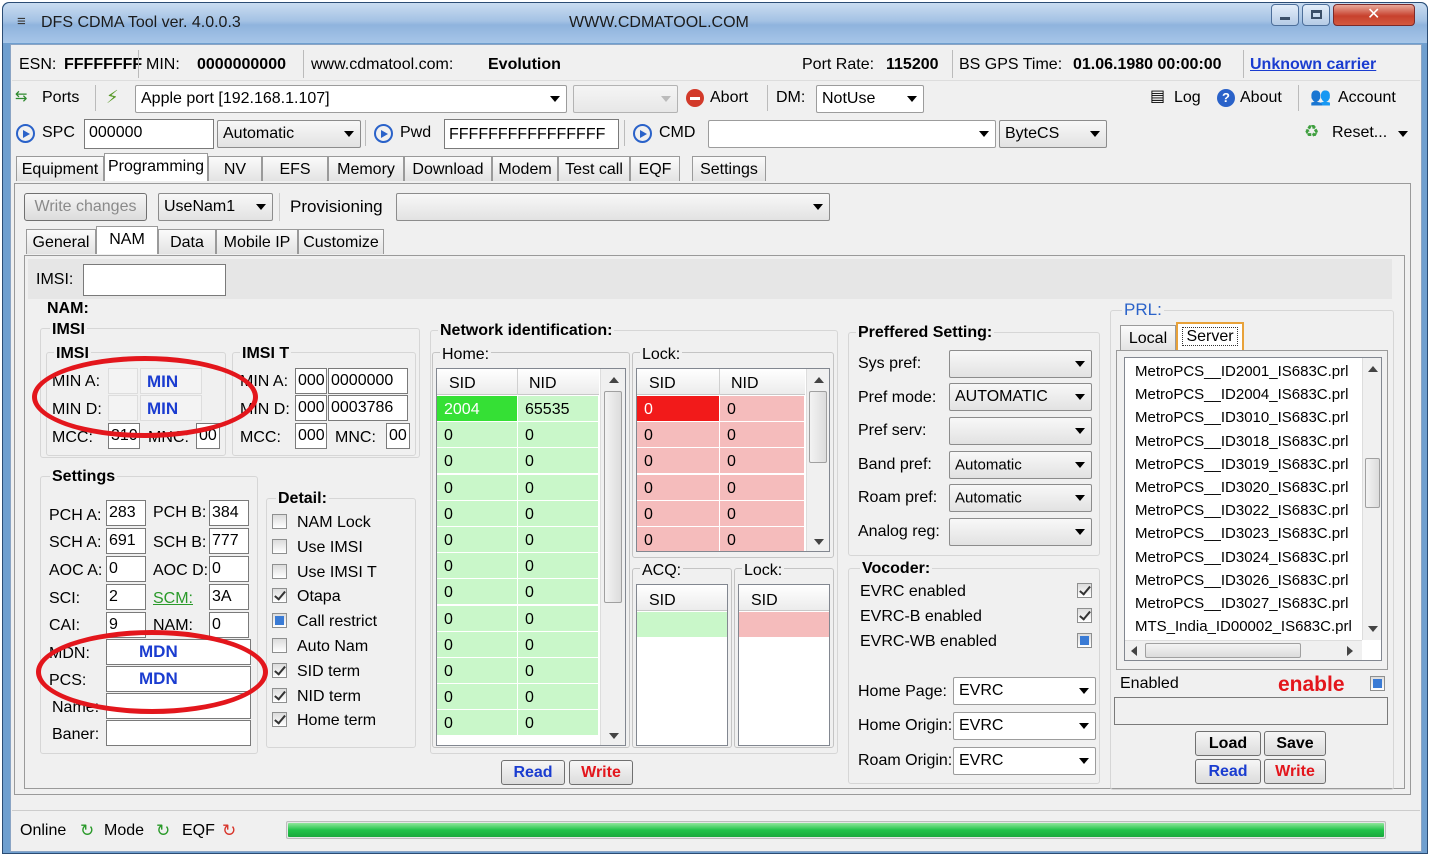  I want to click on home-nid-header: NID, so click(543, 384).